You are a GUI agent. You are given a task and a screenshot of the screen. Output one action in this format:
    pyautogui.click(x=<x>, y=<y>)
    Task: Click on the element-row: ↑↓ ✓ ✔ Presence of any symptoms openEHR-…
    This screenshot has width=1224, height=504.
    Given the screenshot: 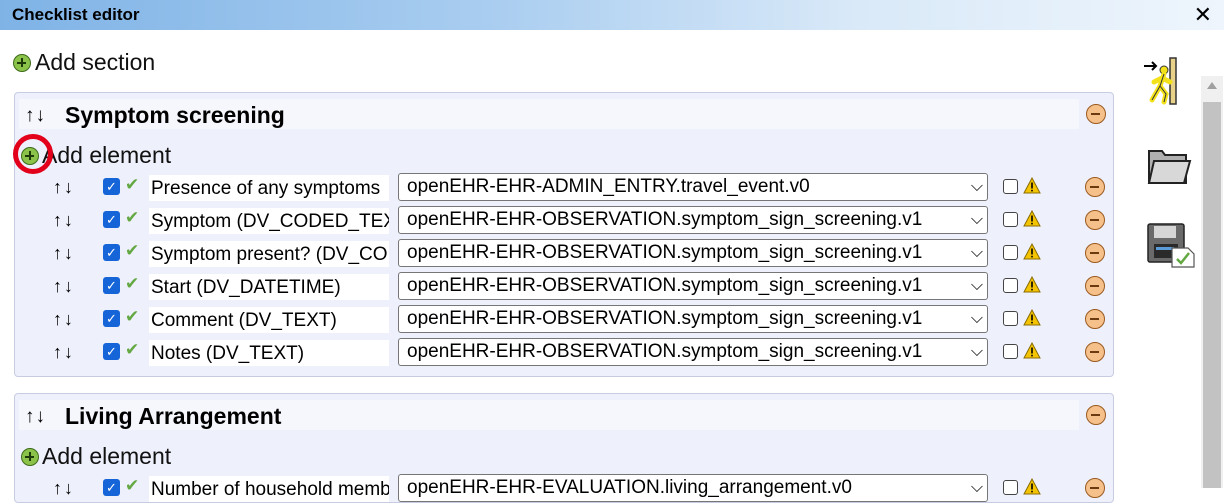 What is the action you would take?
    pyautogui.click(x=579, y=188)
    